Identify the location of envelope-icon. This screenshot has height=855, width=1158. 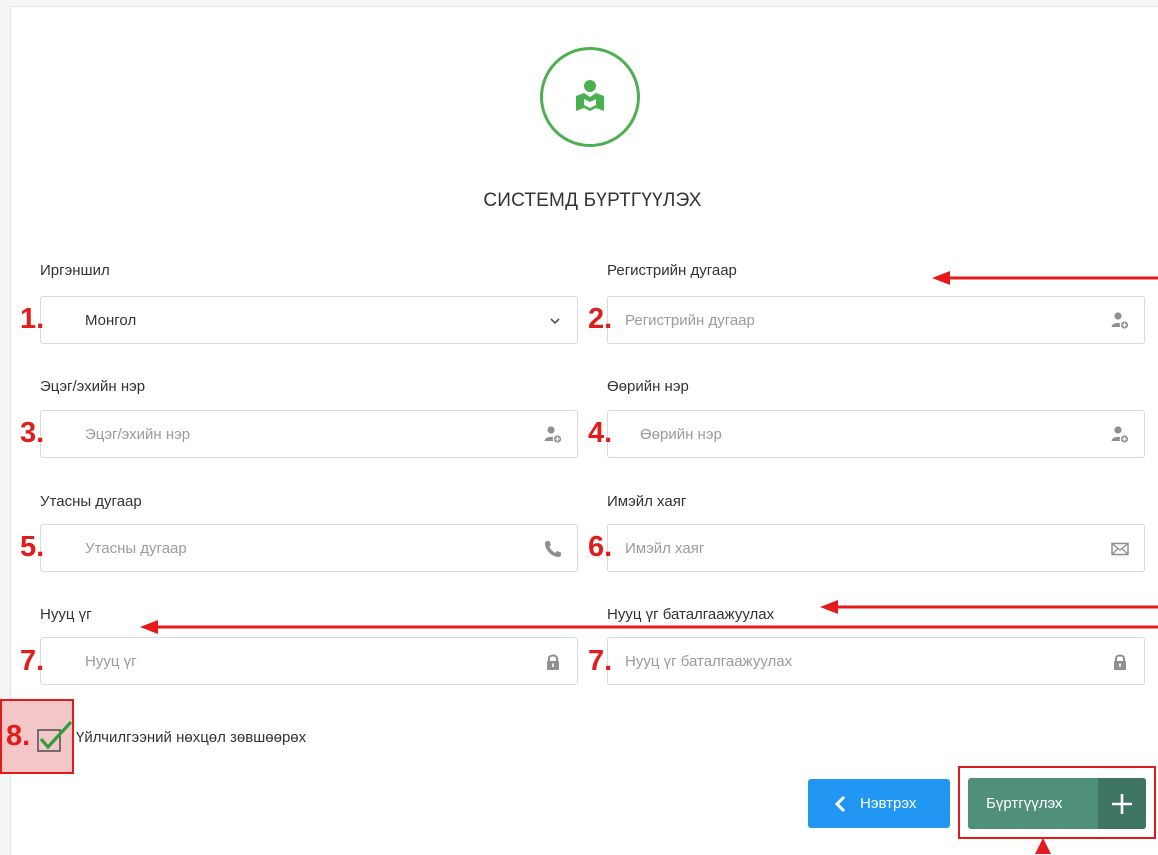
(1120, 549).